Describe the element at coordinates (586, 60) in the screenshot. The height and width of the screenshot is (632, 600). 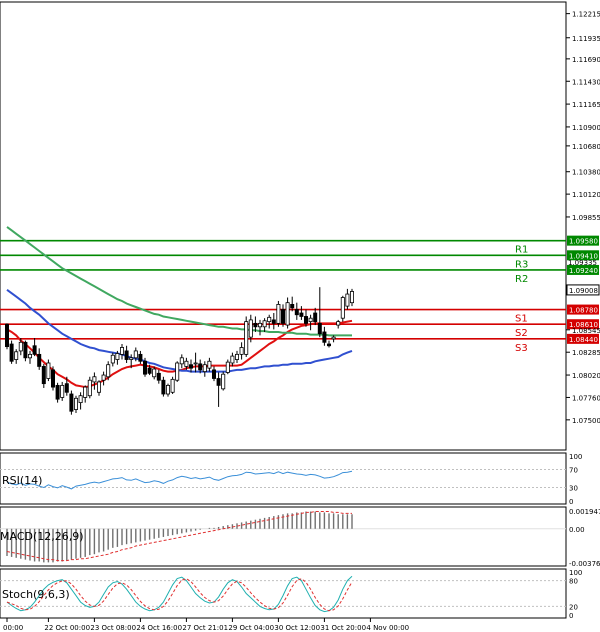
I see `price-tick-label: 1.11690` at that location.